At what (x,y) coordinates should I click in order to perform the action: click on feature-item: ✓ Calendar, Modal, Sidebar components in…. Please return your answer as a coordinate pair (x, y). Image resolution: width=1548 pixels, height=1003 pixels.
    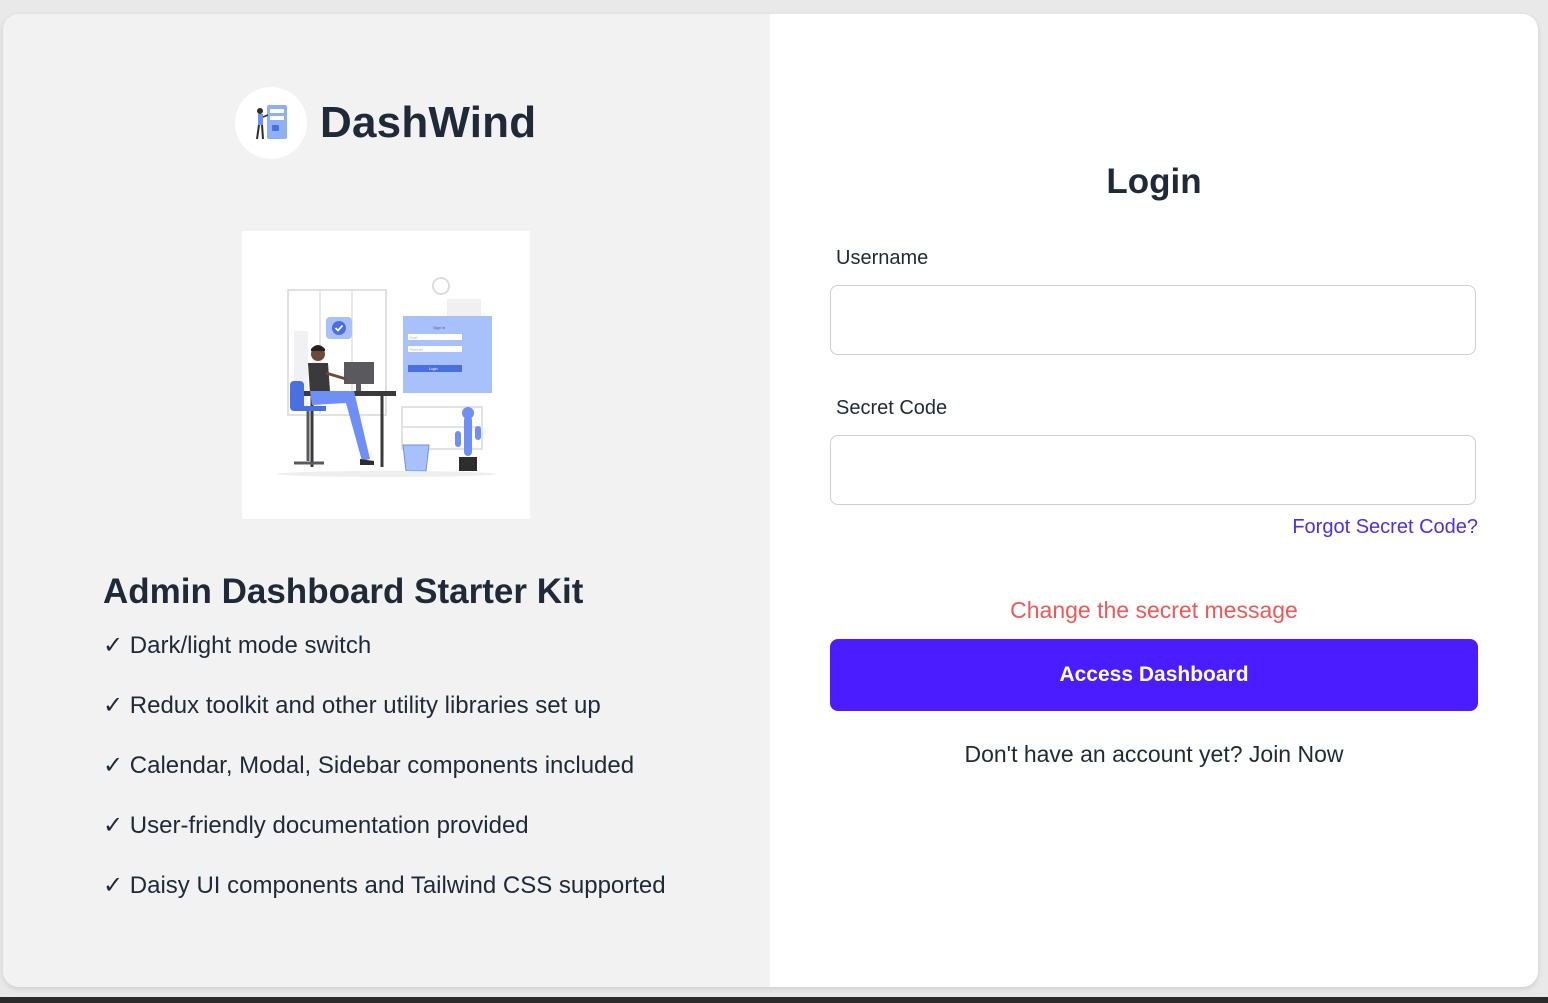
    Looking at the image, I should click on (369, 765).